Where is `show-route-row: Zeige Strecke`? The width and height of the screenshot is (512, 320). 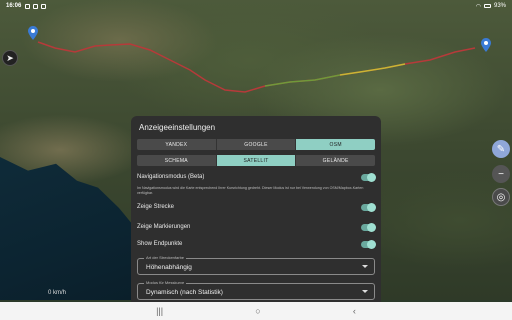
show-route-row: Zeige Strecke is located at coordinates (256, 208).